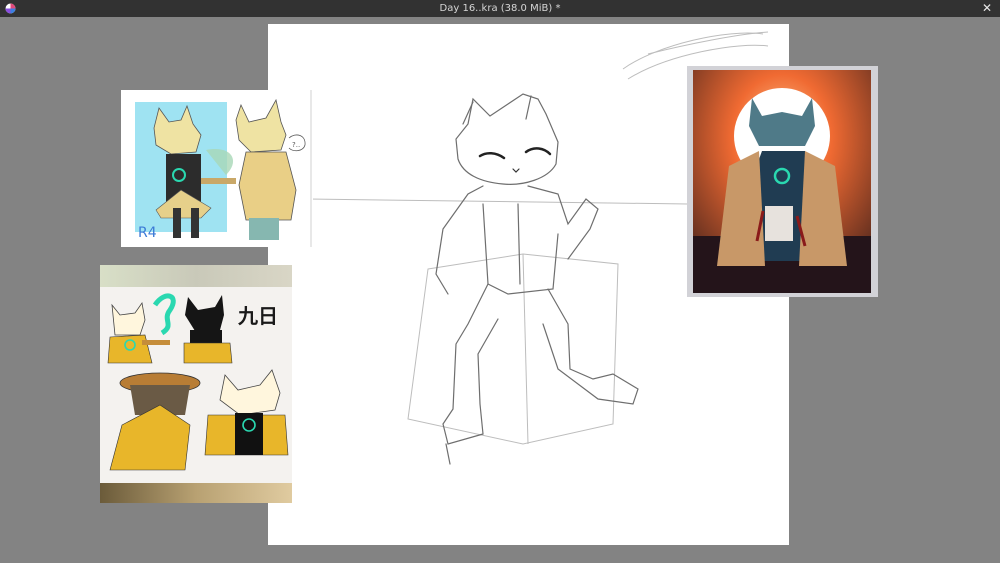 The height and width of the screenshot is (563, 1000). I want to click on sheet-title: 九日, so click(257, 316).